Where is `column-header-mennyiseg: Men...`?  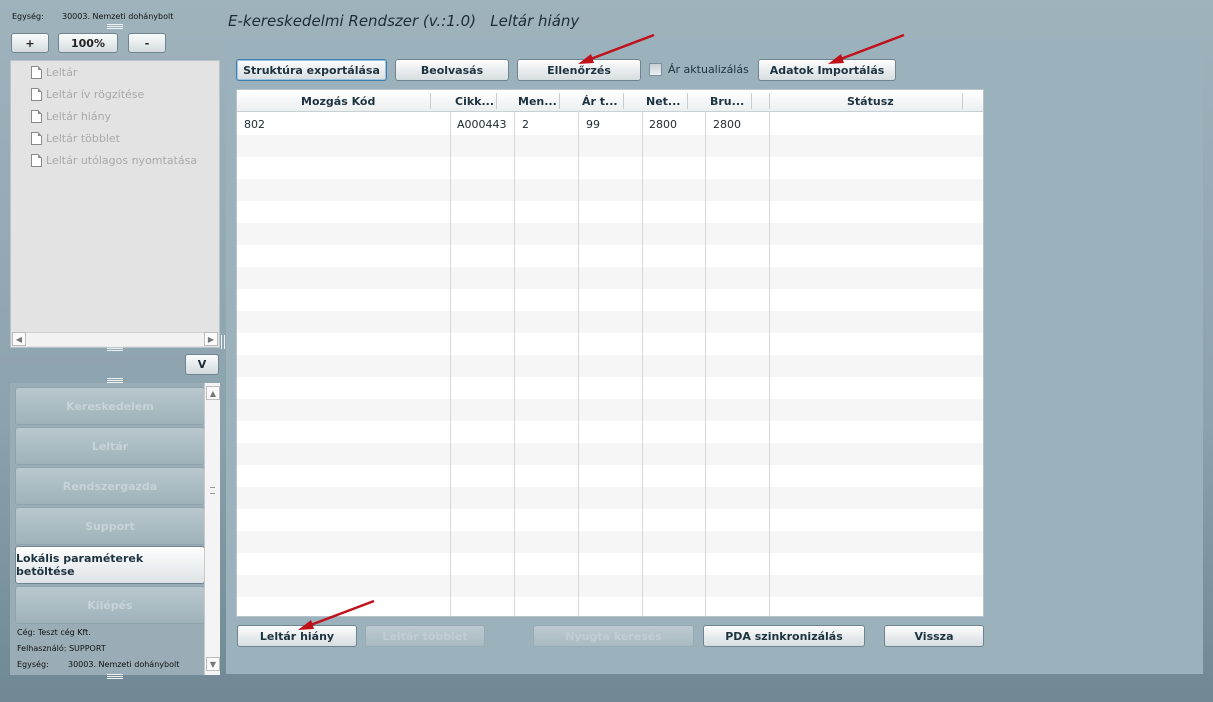
column-header-mennyiseg: Men... is located at coordinates (537, 101).